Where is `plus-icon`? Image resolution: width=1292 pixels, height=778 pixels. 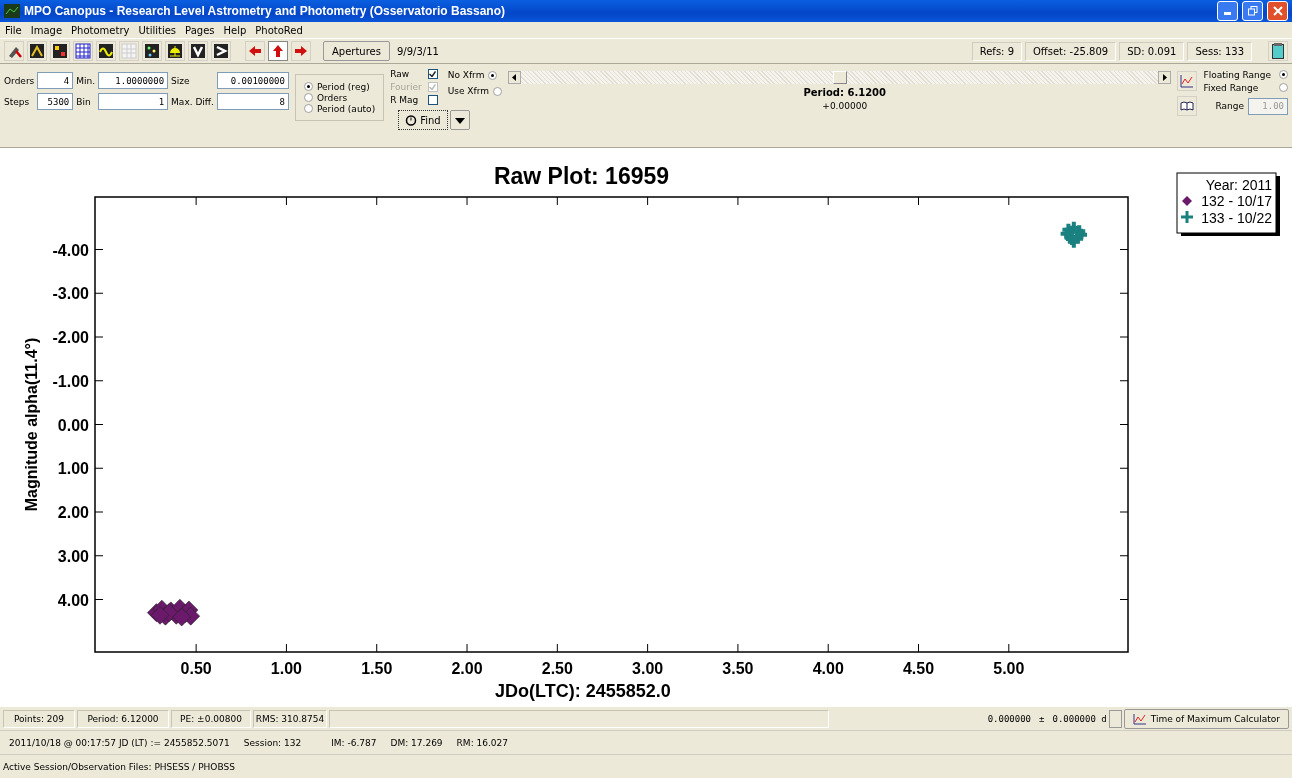
plus-icon is located at coordinates (1187, 217).